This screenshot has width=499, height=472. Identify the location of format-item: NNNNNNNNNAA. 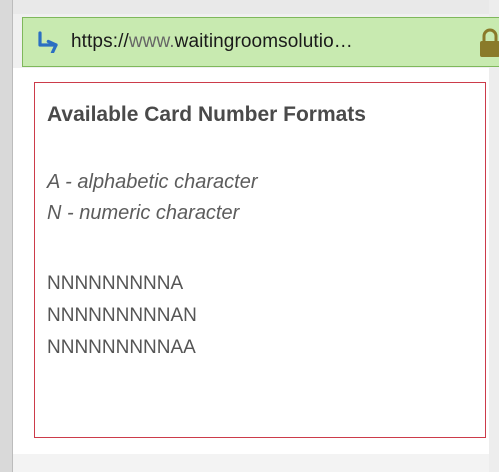
(121, 347).